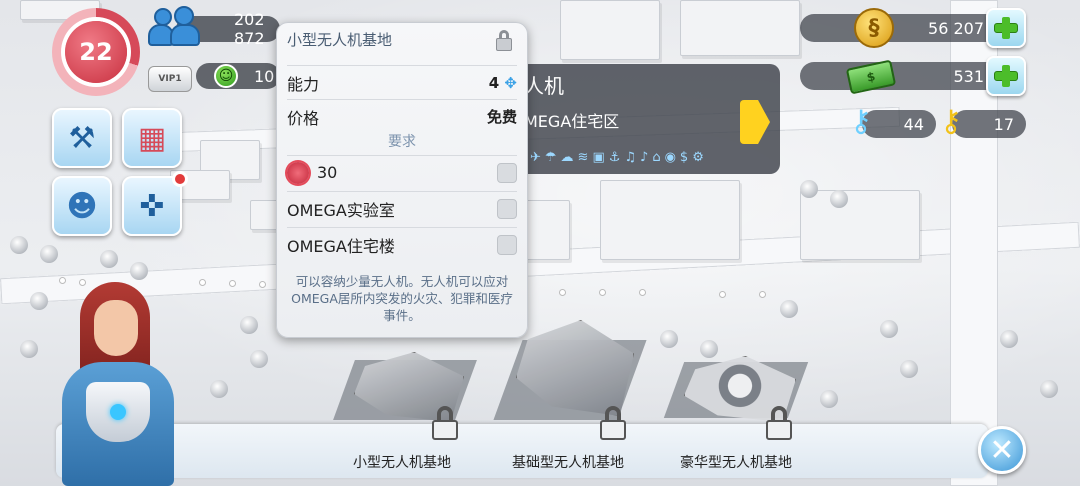 The width and height of the screenshot is (1080, 486). What do you see at coordinates (327, 172) in the screenshot?
I see `requirement-label: 30` at bounding box center [327, 172].